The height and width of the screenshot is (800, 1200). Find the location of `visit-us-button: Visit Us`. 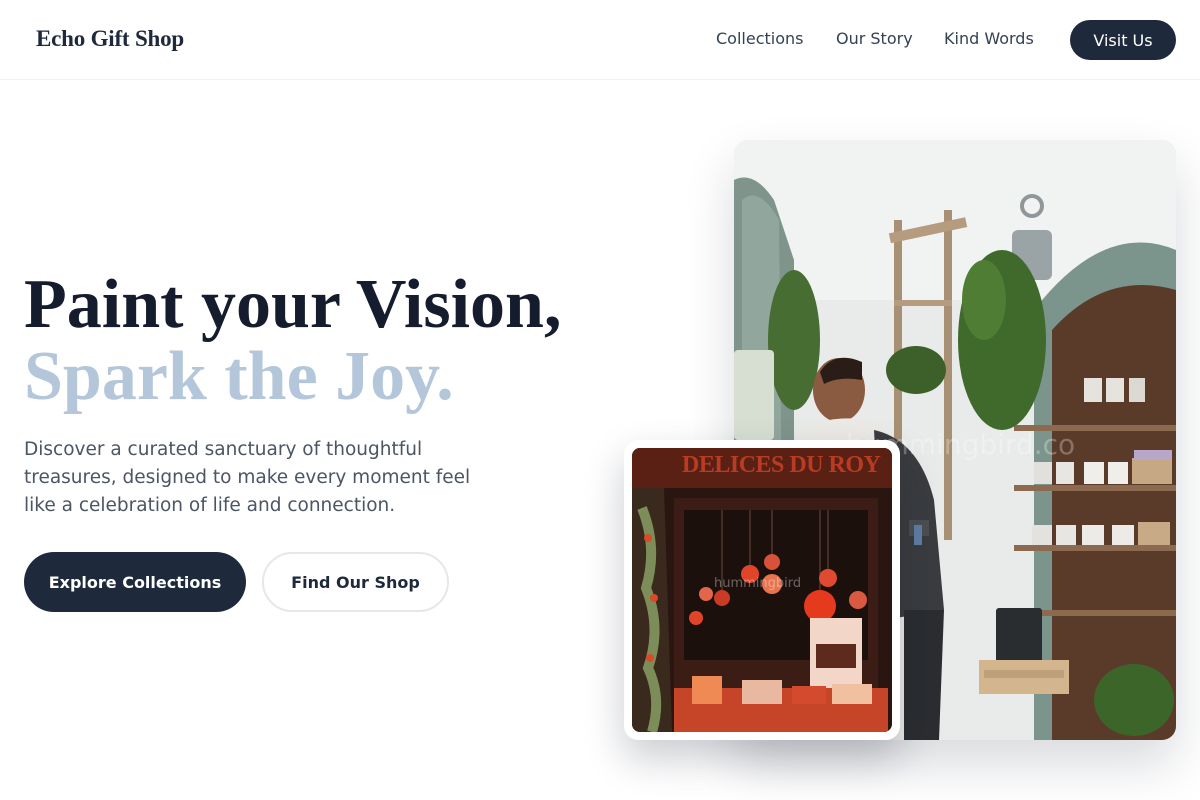

visit-us-button: Visit Us is located at coordinates (1123, 40).